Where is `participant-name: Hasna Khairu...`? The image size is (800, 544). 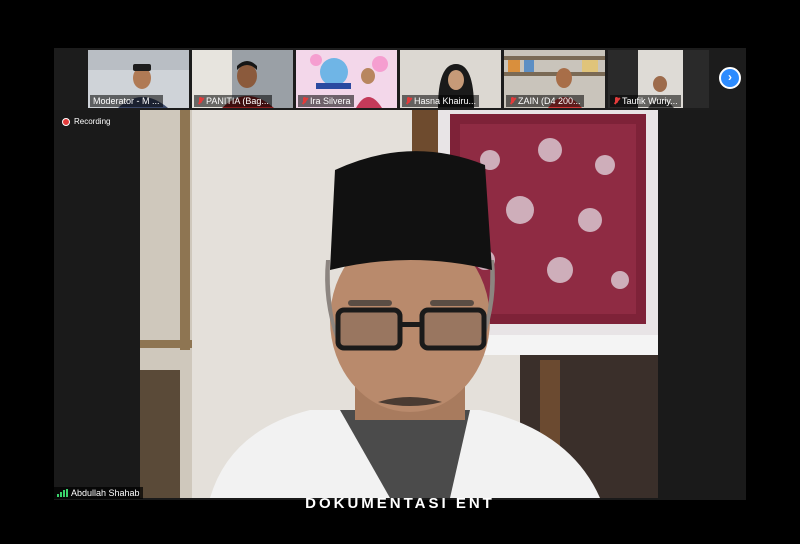 participant-name: Hasna Khairu... is located at coordinates (441, 101).